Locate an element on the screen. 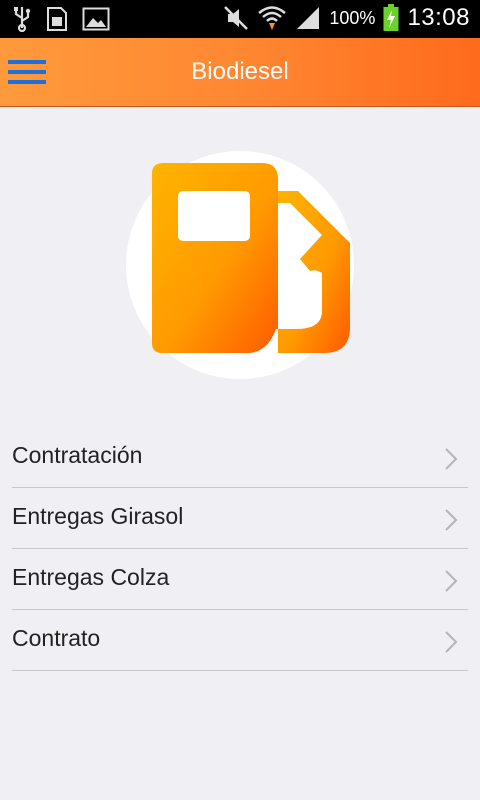  menu-item-contrato: Contrato is located at coordinates (240, 640).